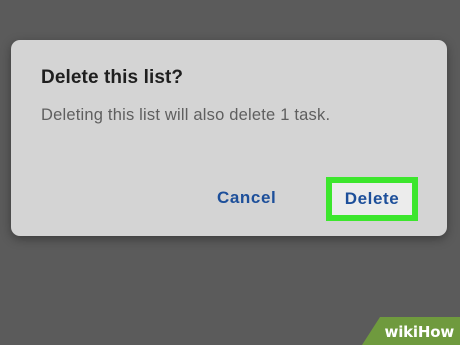 The image size is (460, 345). I want to click on highlight-inner: Delete, so click(372, 199).